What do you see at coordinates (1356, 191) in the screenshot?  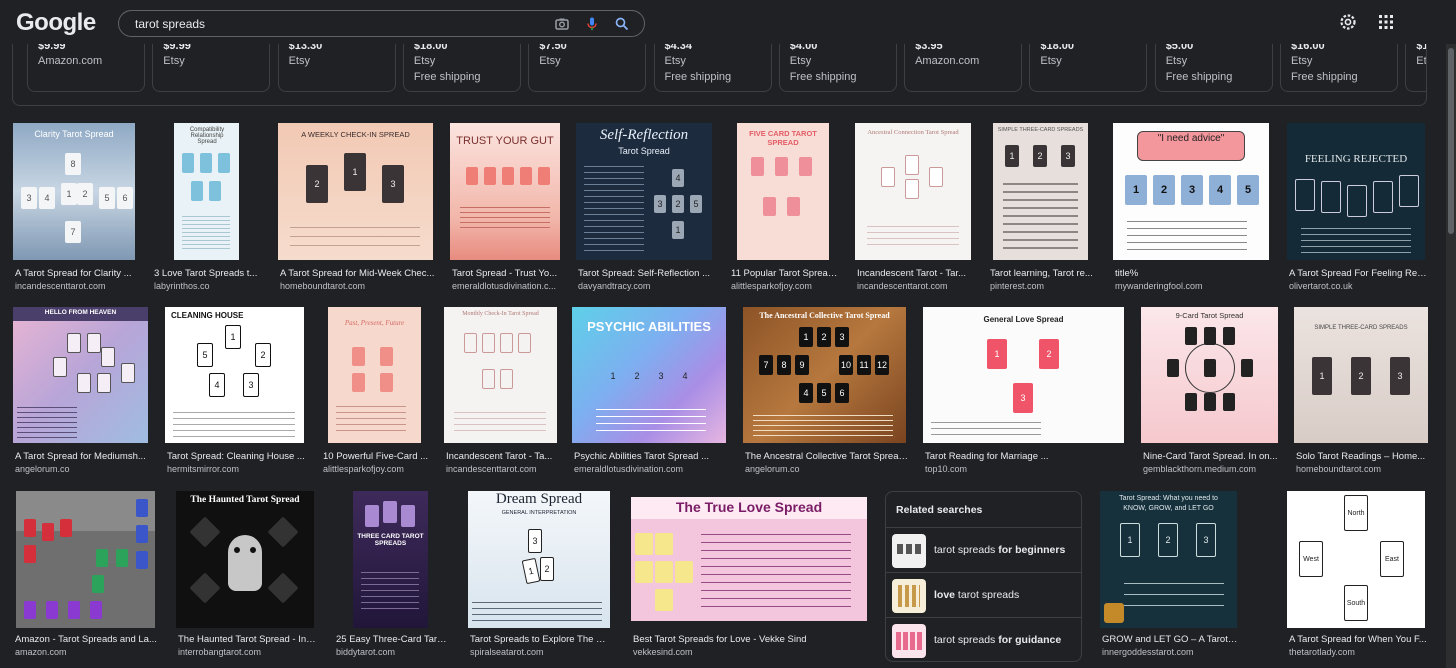 I see `result-thumbnail: FEELING REJECTED` at bounding box center [1356, 191].